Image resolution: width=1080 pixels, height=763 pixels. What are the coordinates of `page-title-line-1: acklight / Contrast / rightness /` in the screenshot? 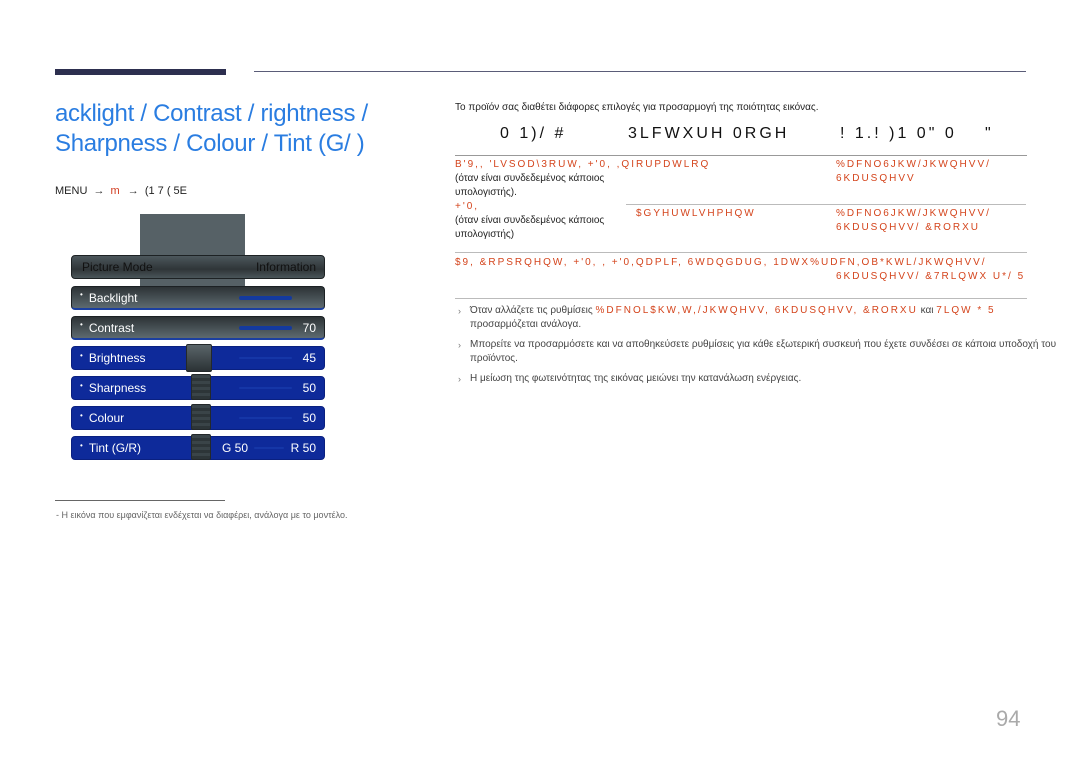 It's located at (211, 113).